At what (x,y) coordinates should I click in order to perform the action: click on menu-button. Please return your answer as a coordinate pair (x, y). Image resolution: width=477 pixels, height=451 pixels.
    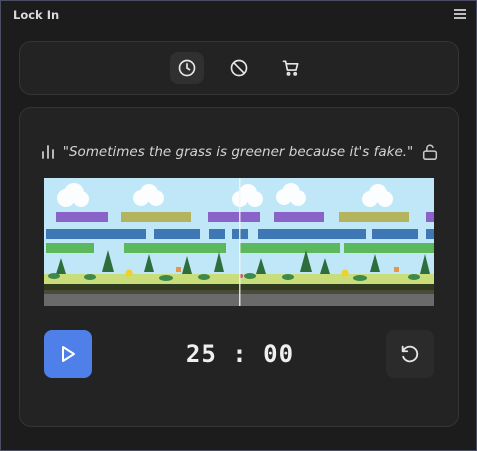
    Looking at the image, I should click on (460, 15).